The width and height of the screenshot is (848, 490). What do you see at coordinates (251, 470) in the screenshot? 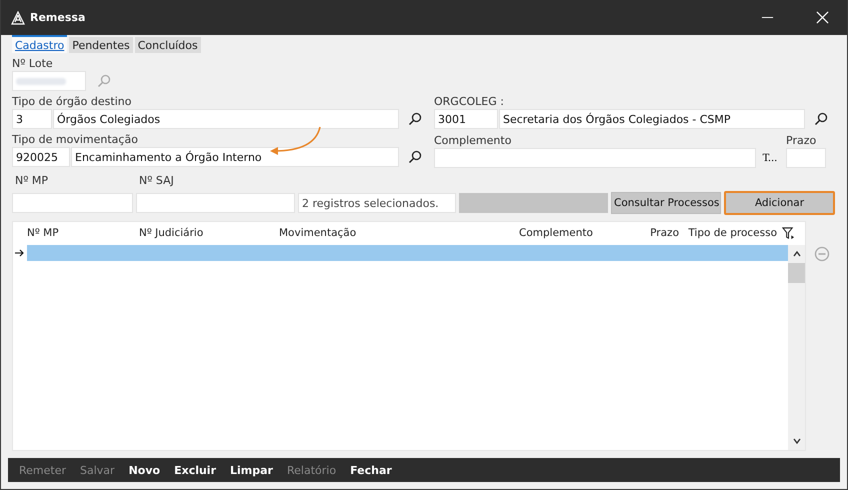
I see `toolbar-button: Limpar` at bounding box center [251, 470].